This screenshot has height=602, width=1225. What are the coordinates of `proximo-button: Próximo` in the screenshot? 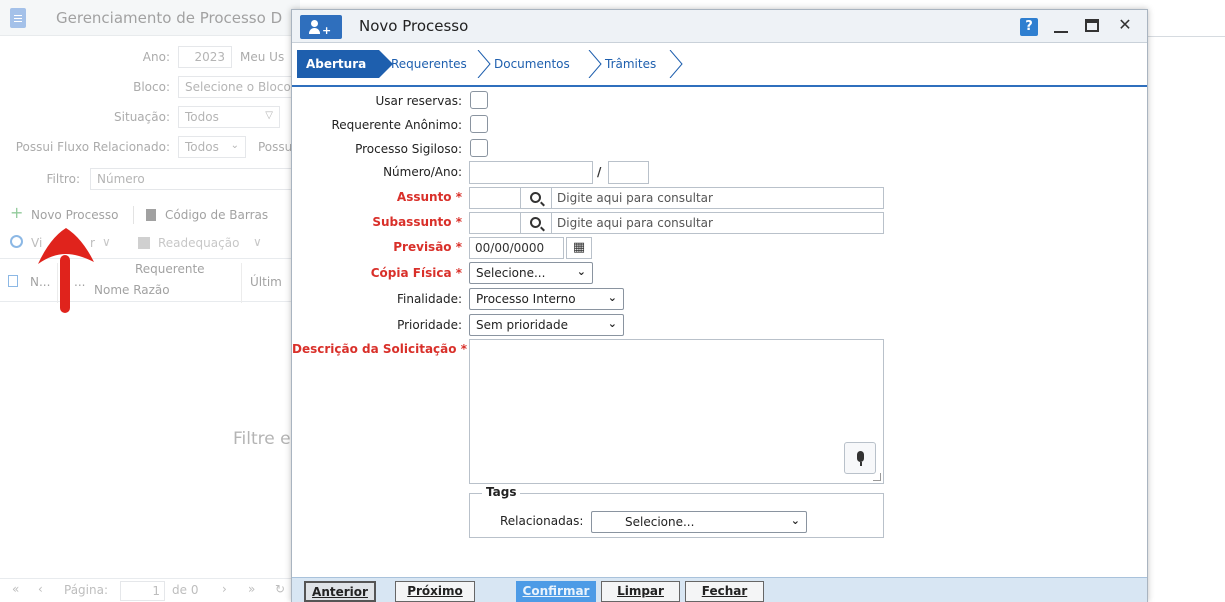 It's located at (435, 591).